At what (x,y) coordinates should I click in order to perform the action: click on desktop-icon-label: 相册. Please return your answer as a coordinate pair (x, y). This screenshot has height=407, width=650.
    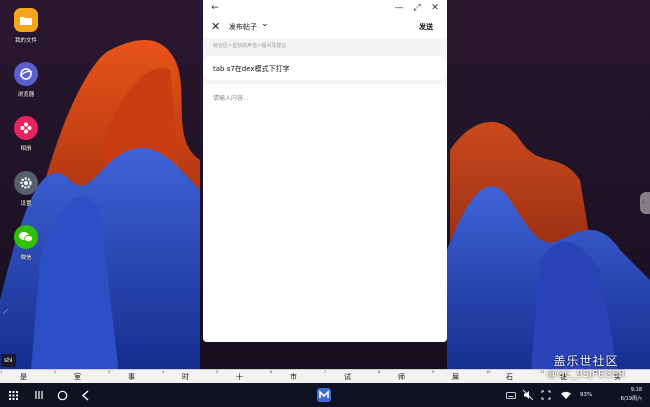
    Looking at the image, I should click on (26, 149).